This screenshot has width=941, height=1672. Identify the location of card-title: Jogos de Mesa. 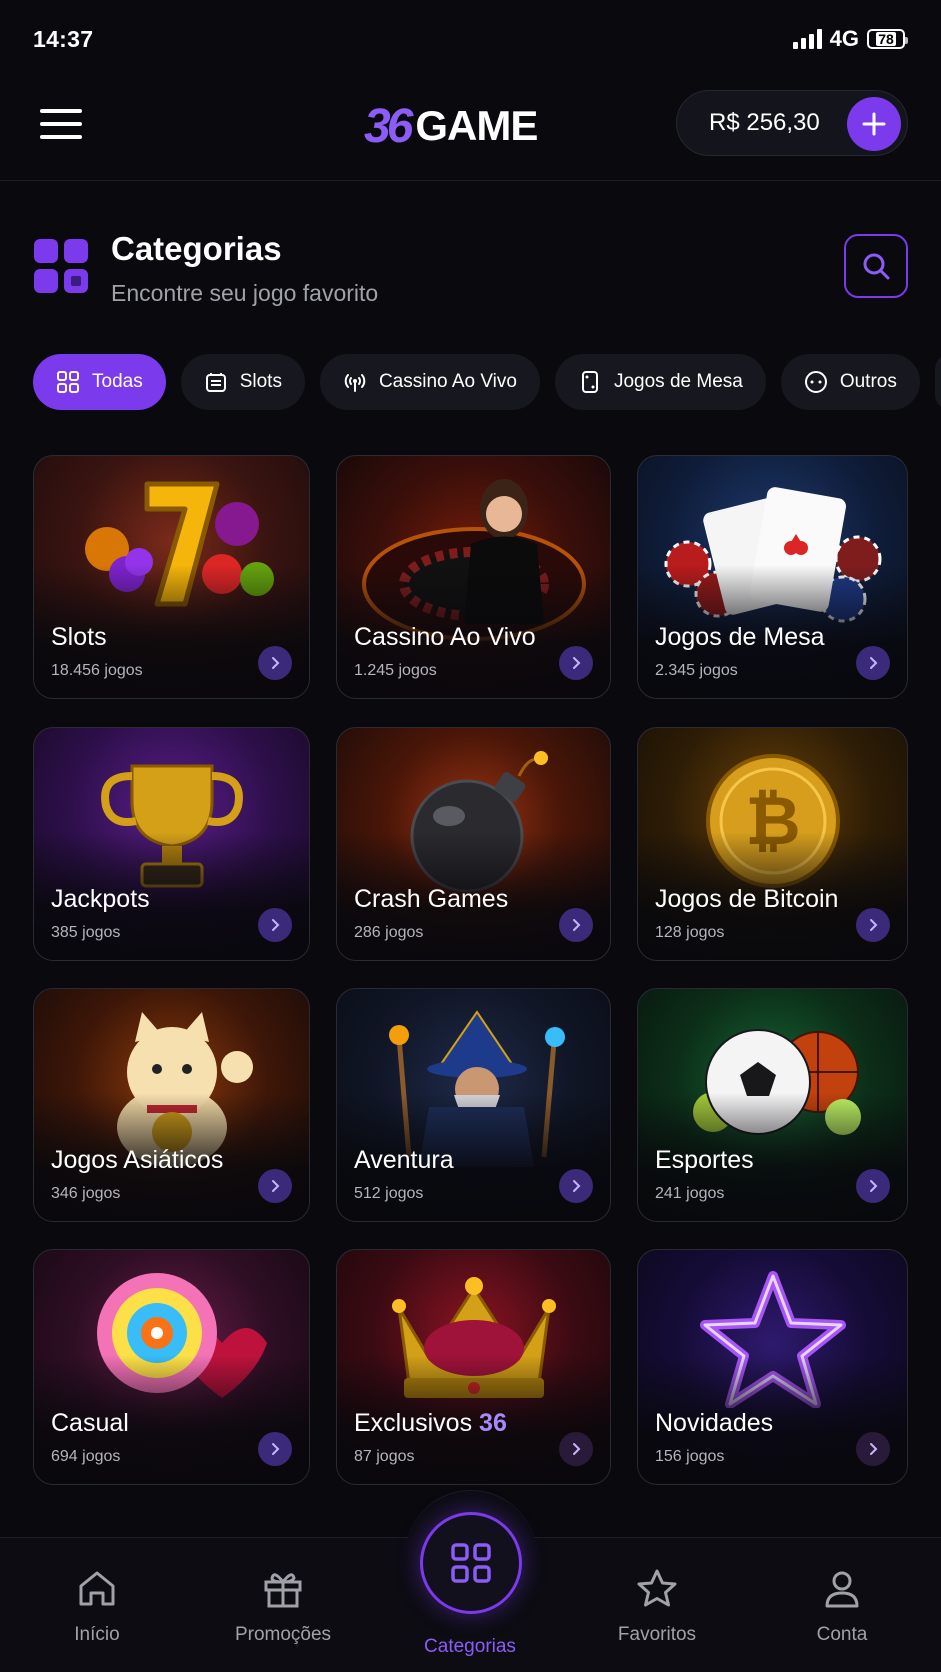
(740, 637).